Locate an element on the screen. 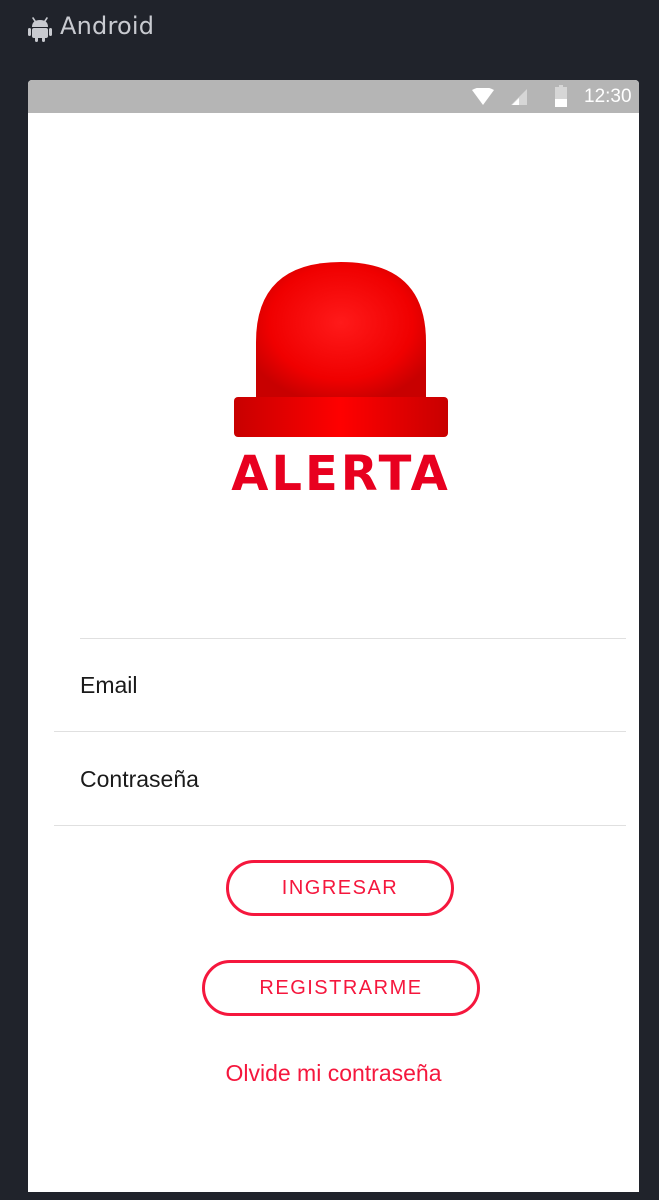 Image resolution: width=659 pixels, height=1200 pixels. email-field is located at coordinates (353, 685).